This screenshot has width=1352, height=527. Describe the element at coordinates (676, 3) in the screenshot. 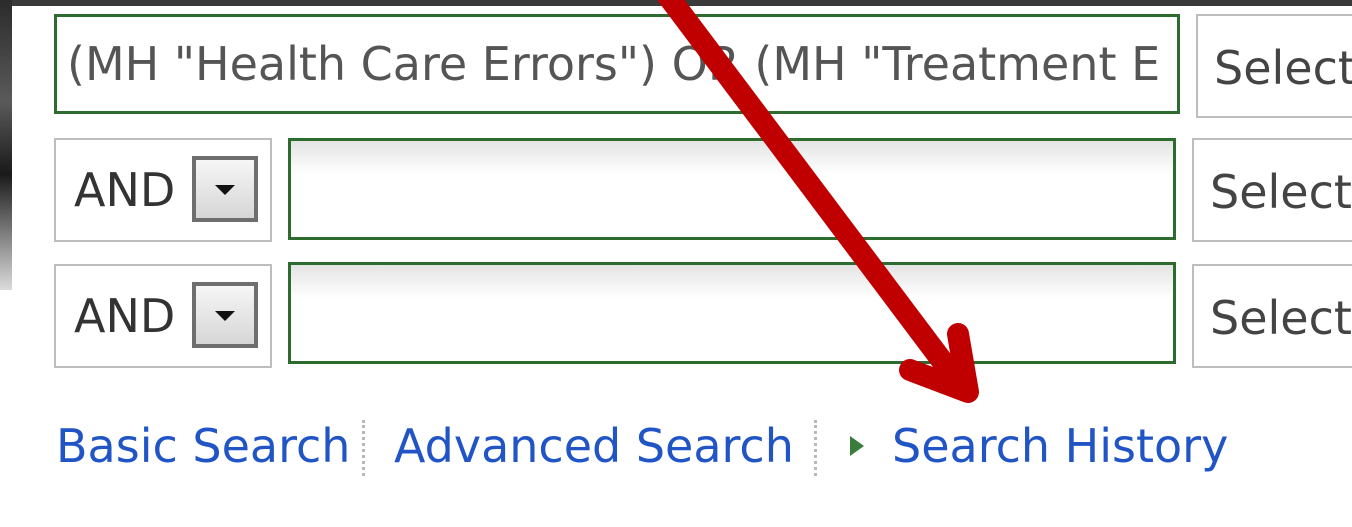

I see `background-photo-edge` at that location.